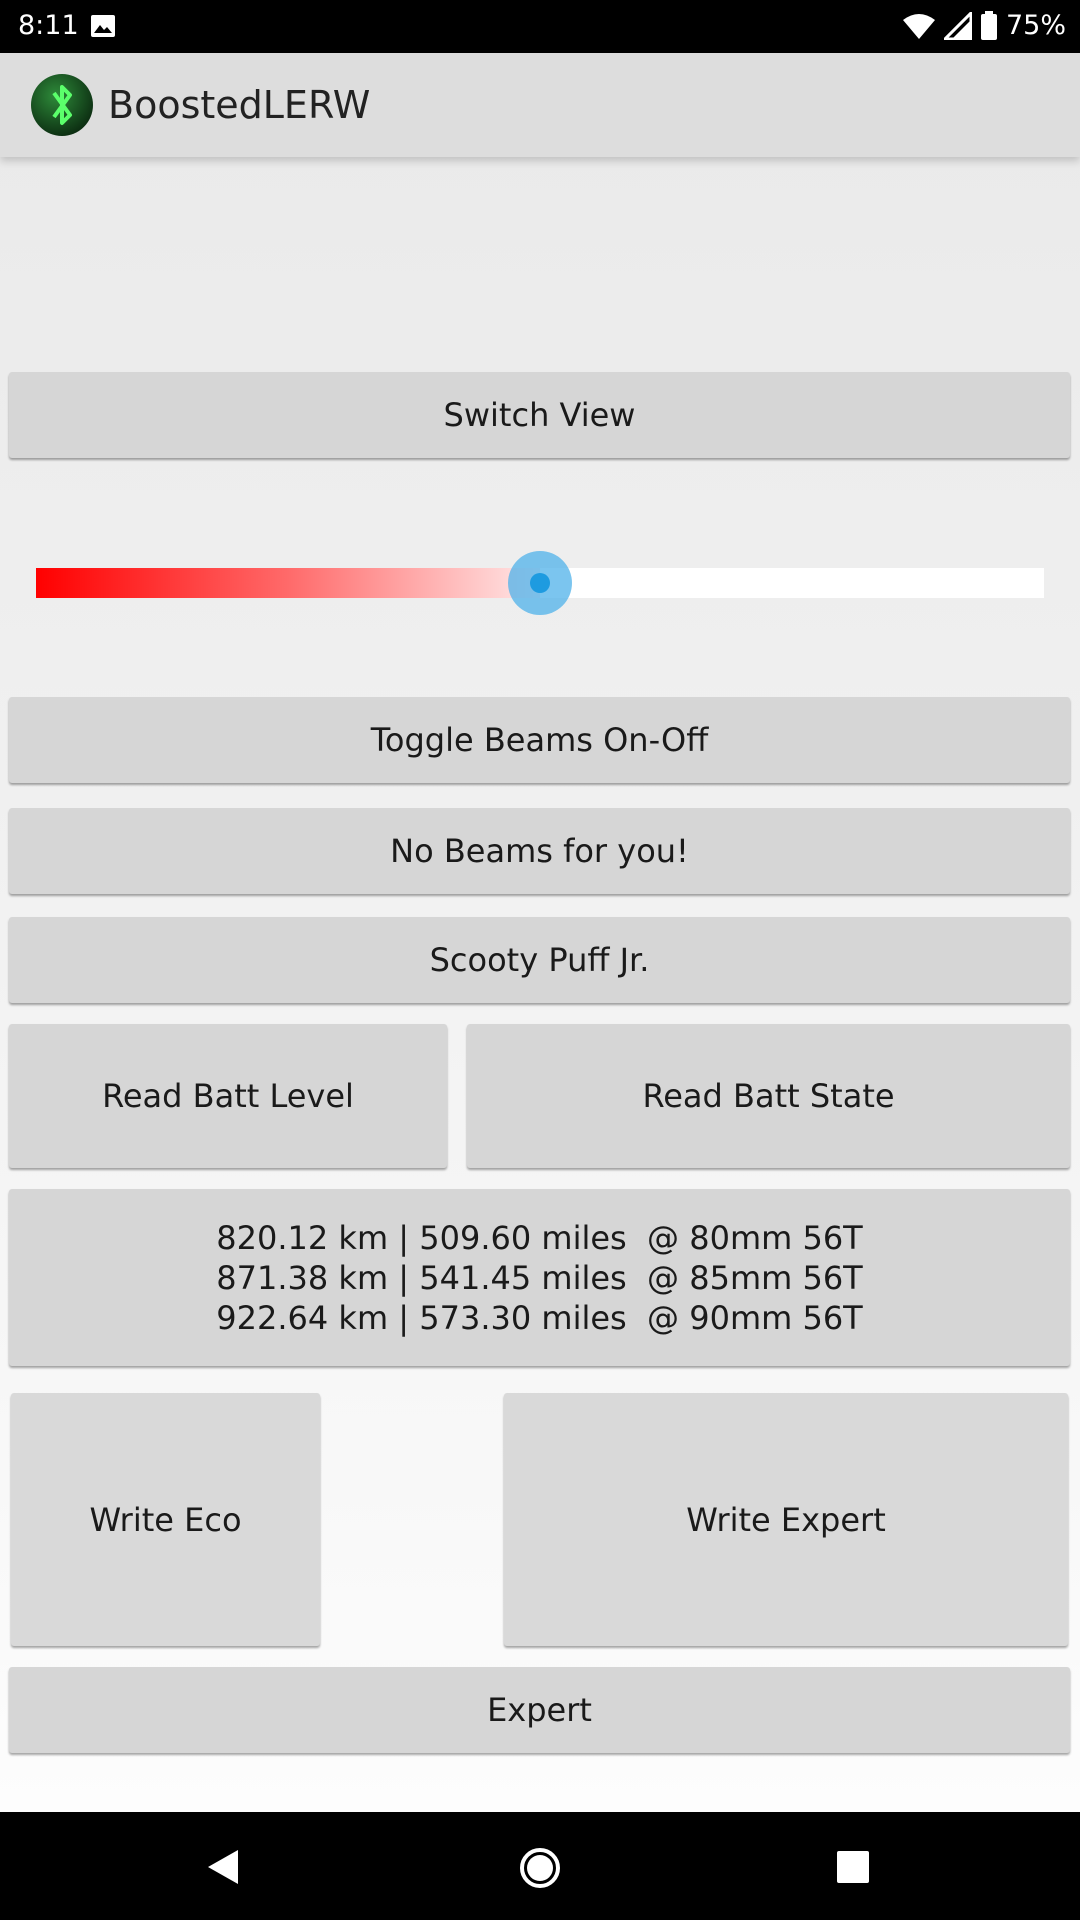  What do you see at coordinates (957, 25) in the screenshot?
I see `signal-icon` at bounding box center [957, 25].